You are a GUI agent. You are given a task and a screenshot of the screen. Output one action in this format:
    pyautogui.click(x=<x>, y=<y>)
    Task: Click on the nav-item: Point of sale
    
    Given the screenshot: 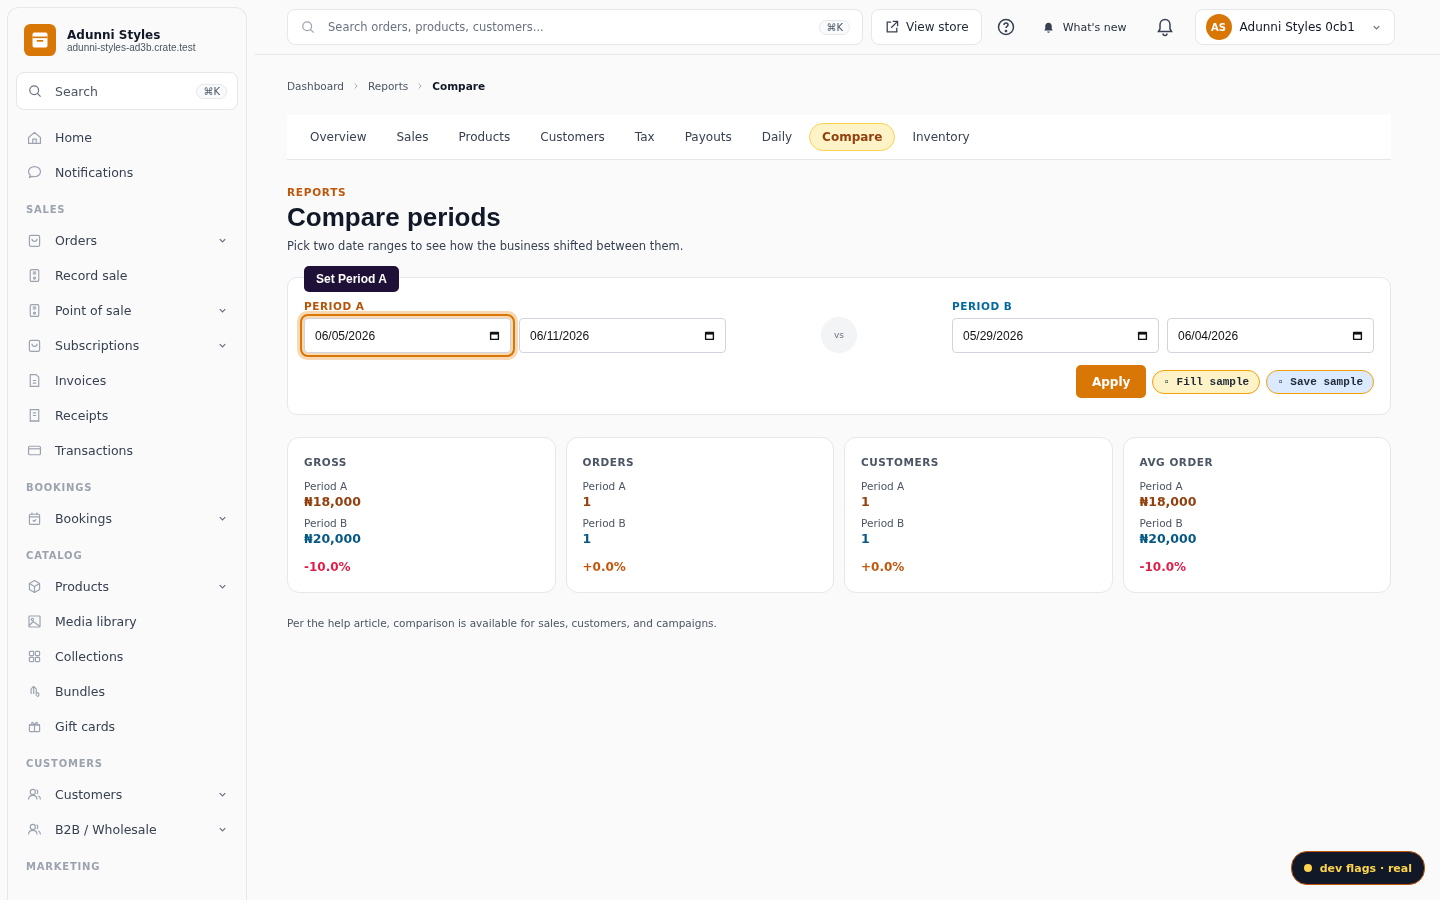 What is the action you would take?
    pyautogui.click(x=127, y=310)
    